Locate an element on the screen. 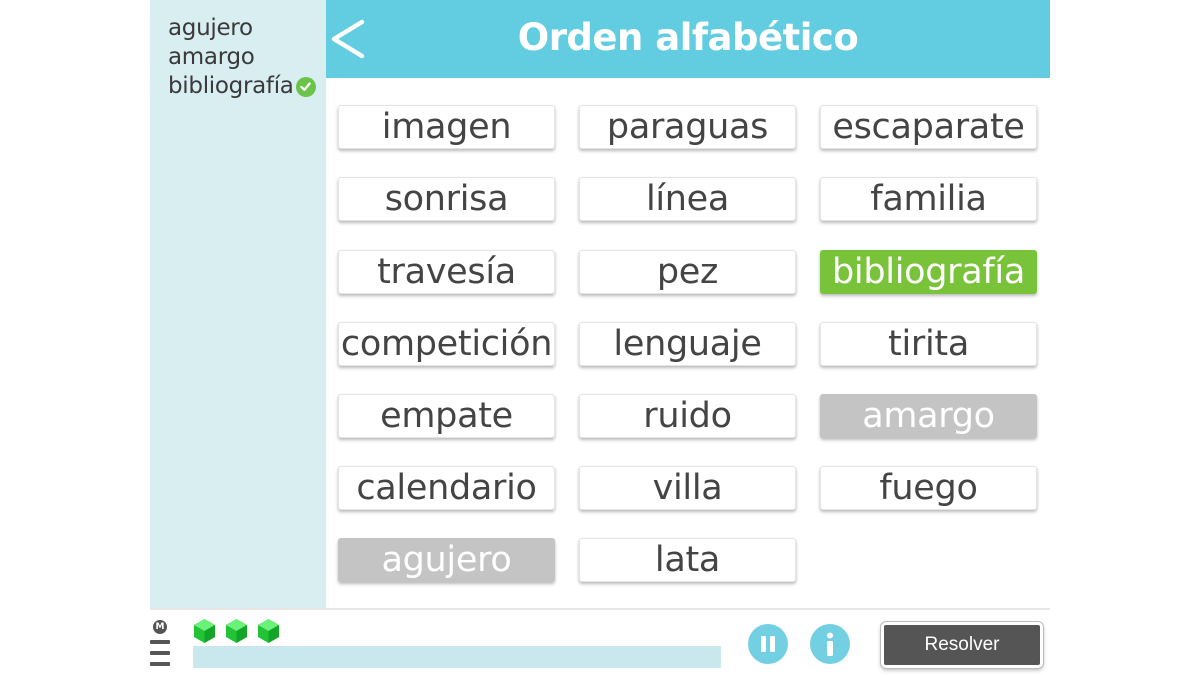 Image resolution: width=1200 pixels, height=675 pixels. word-tile: fuego is located at coordinates (928, 488).